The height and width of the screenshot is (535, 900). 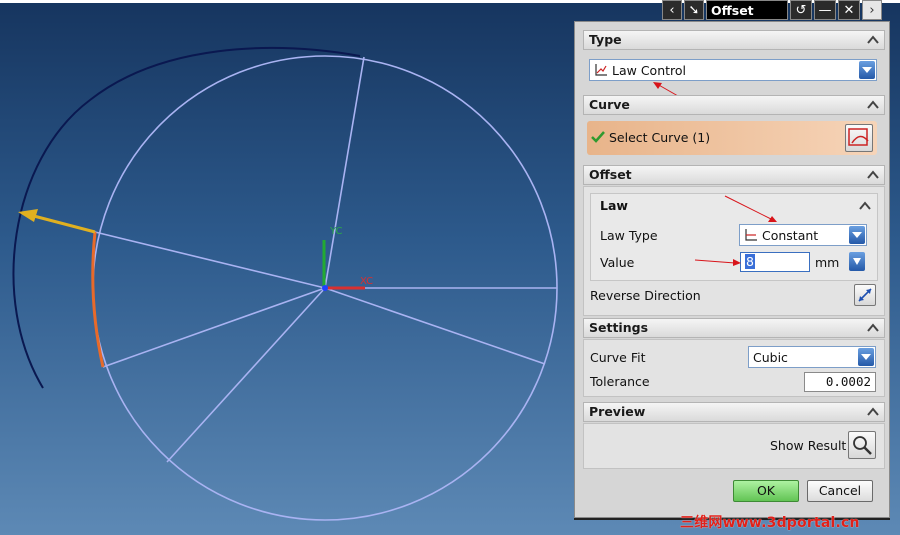 I want to click on curve-fit-label: Curve Fit, so click(x=618, y=357).